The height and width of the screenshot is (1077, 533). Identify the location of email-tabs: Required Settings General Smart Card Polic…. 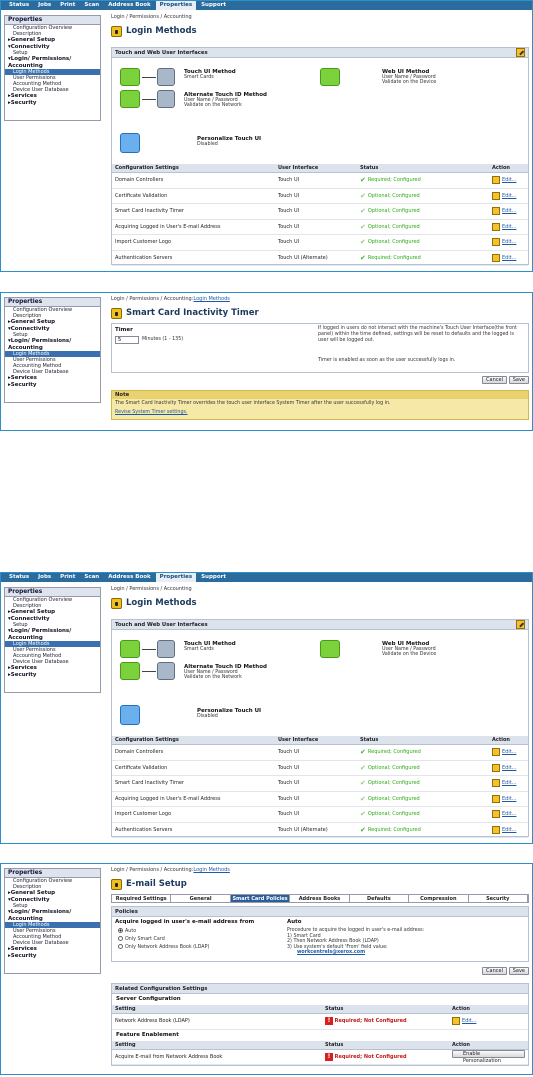
(320, 898).